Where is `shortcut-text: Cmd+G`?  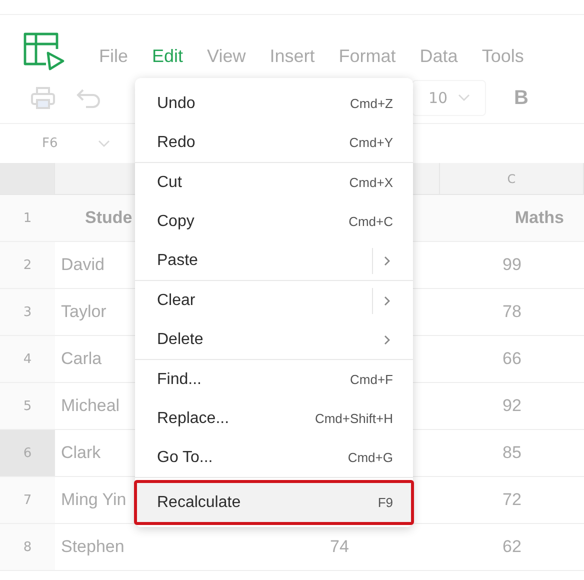 shortcut-text: Cmd+G is located at coordinates (370, 457).